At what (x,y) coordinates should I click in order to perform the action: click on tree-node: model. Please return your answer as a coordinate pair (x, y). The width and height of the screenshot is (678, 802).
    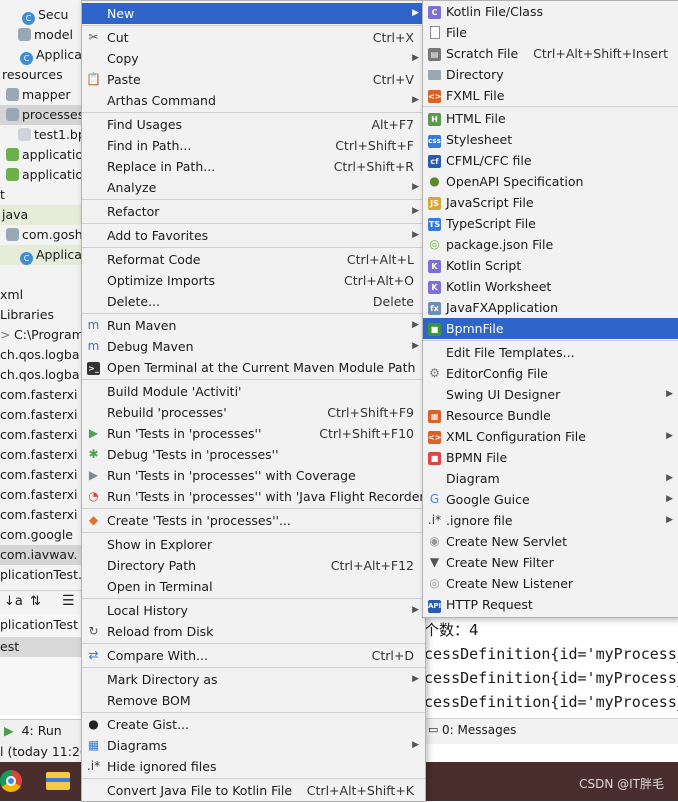
    Looking at the image, I should click on (42, 35).